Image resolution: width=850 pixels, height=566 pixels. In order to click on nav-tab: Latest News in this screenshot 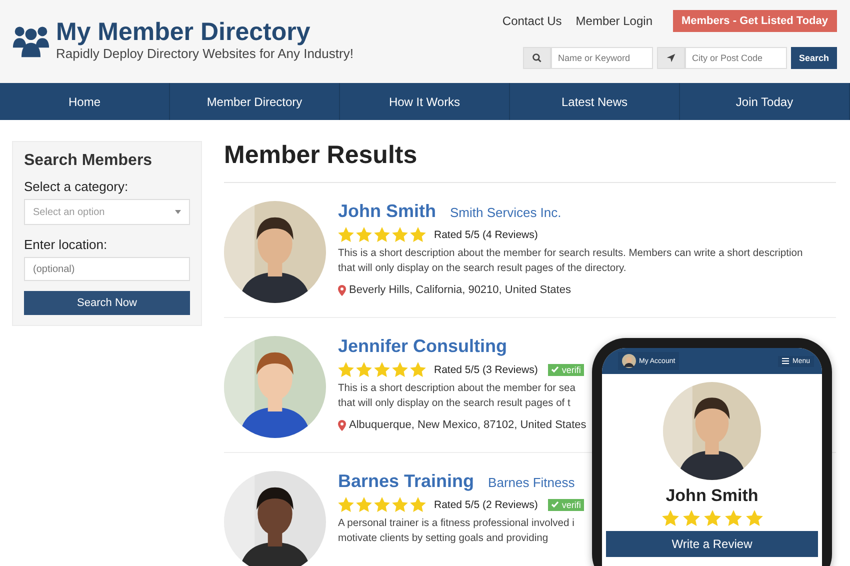, I will do `click(595, 101)`.